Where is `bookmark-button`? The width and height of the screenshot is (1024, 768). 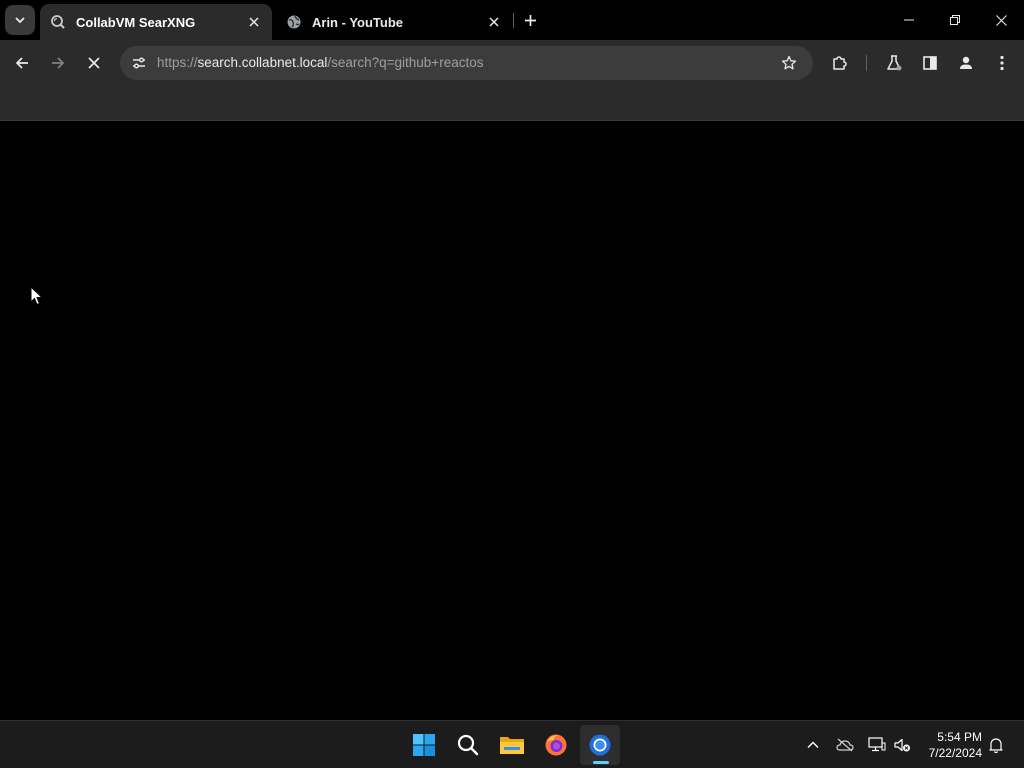 bookmark-button is located at coordinates (789, 63).